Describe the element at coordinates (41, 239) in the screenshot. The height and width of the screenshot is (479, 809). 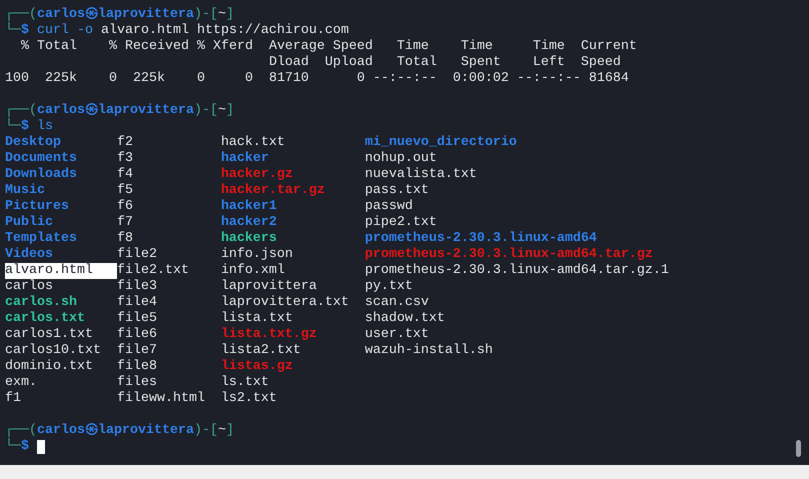
I see `directory-name: Templates` at that location.